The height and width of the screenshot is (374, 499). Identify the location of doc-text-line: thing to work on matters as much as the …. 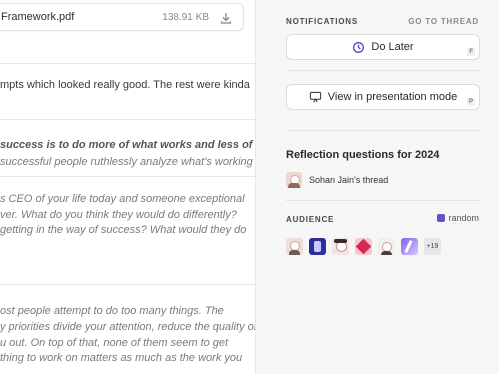
(121, 358).